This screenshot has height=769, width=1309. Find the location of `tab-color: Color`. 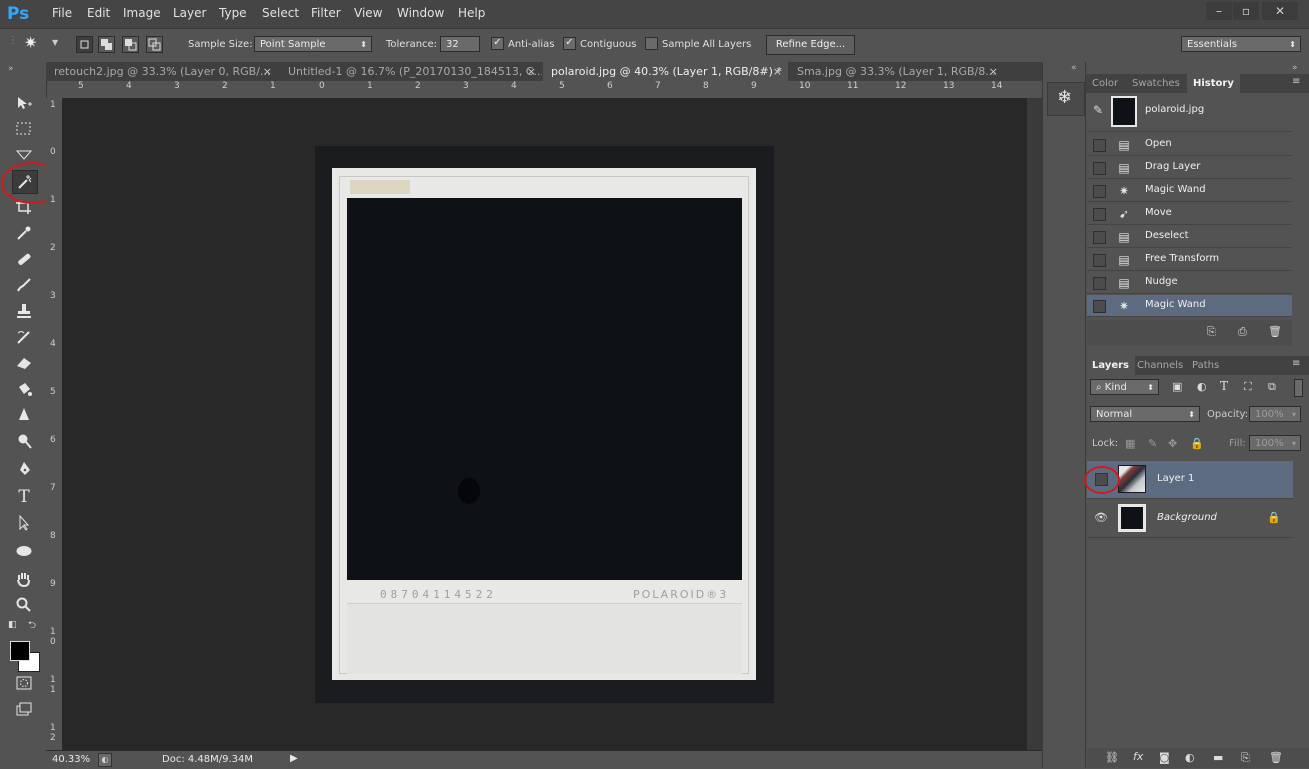

tab-color: Color is located at coordinates (1105, 83).